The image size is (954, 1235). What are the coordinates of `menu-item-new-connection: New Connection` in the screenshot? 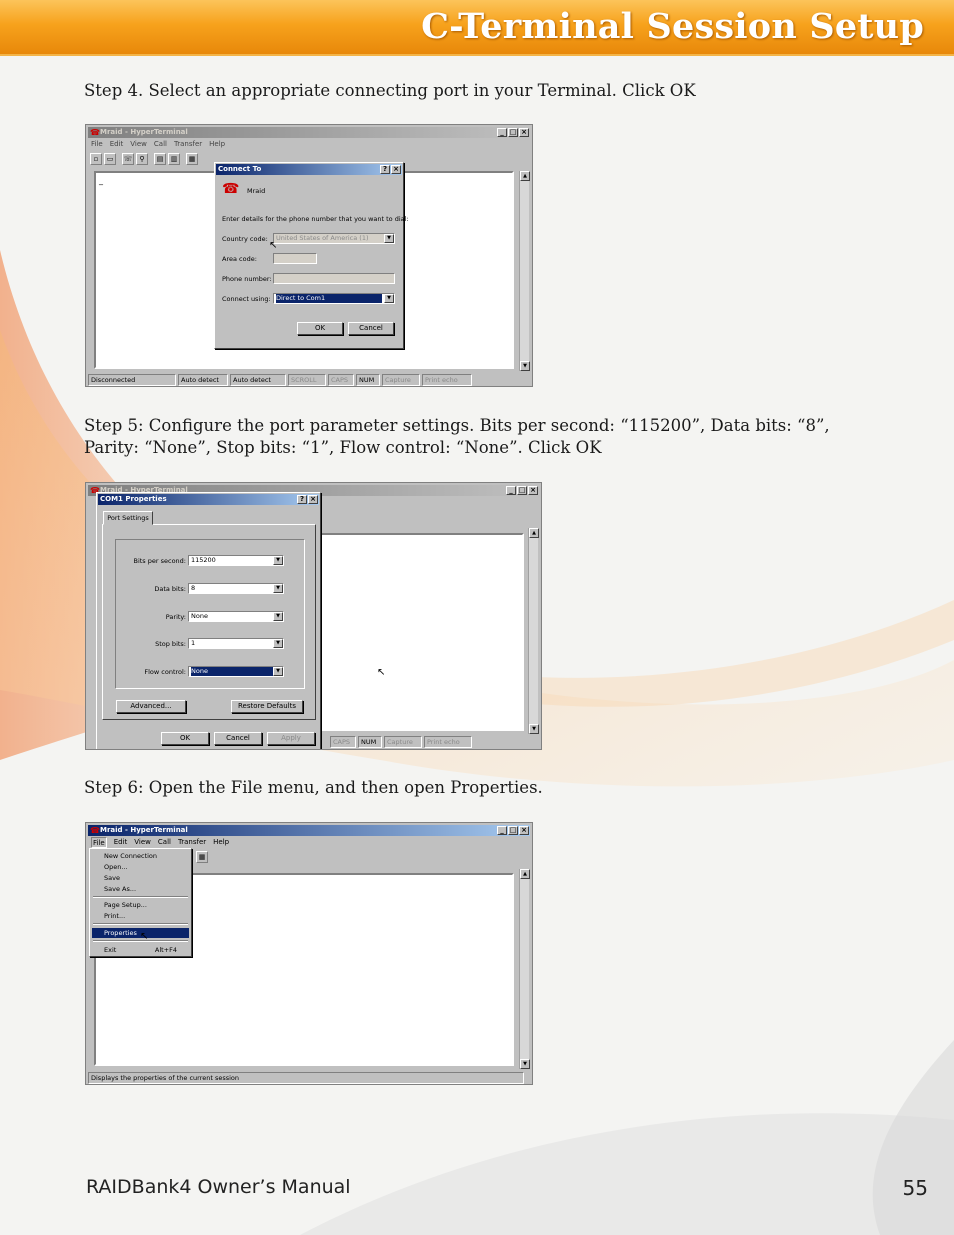 It's located at (140, 856).